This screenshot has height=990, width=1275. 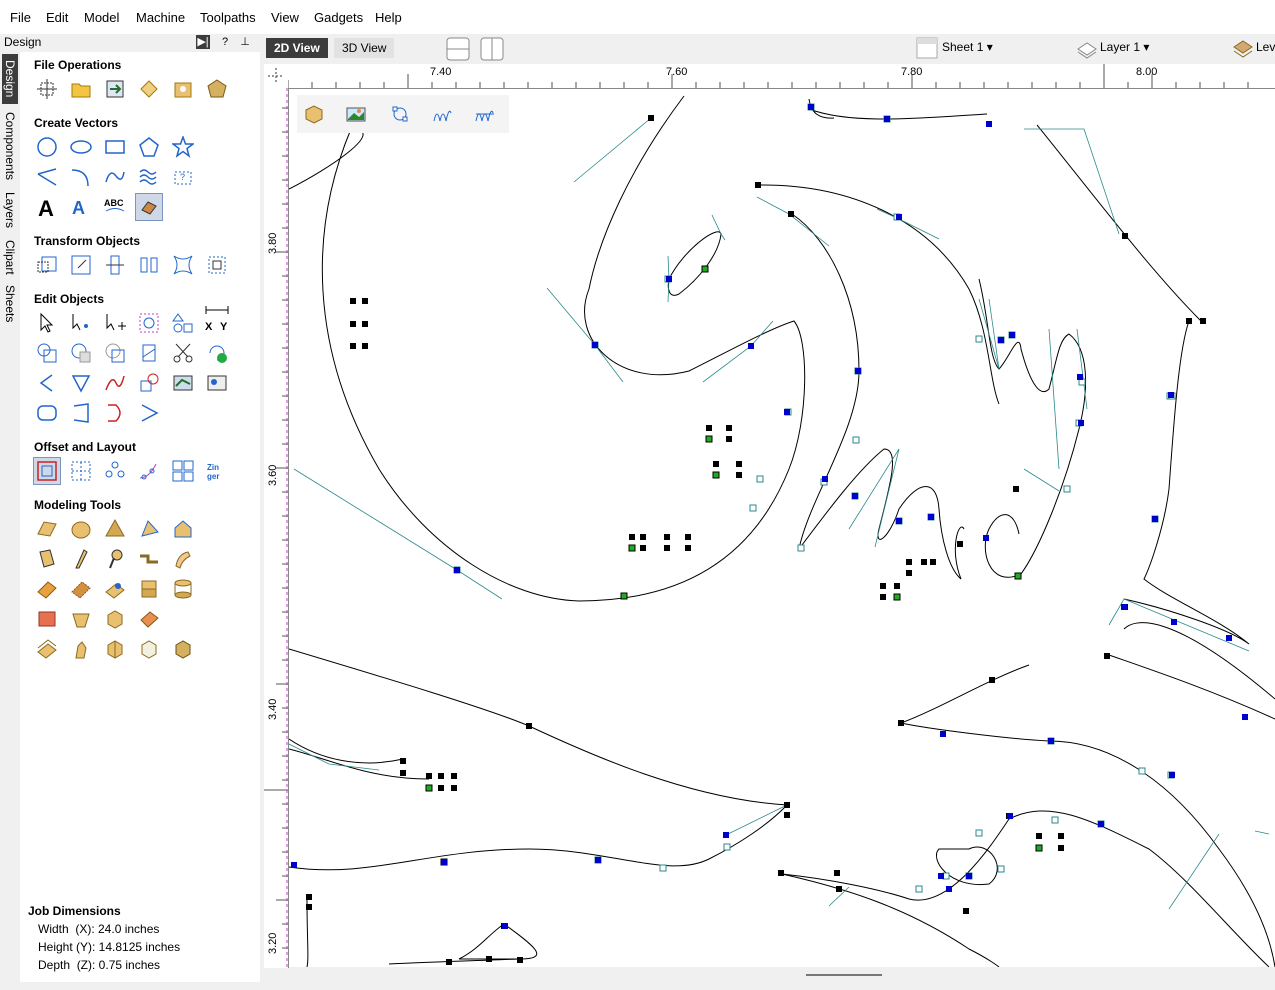 What do you see at coordinates (115, 147) in the screenshot?
I see `rectangle-icon` at bounding box center [115, 147].